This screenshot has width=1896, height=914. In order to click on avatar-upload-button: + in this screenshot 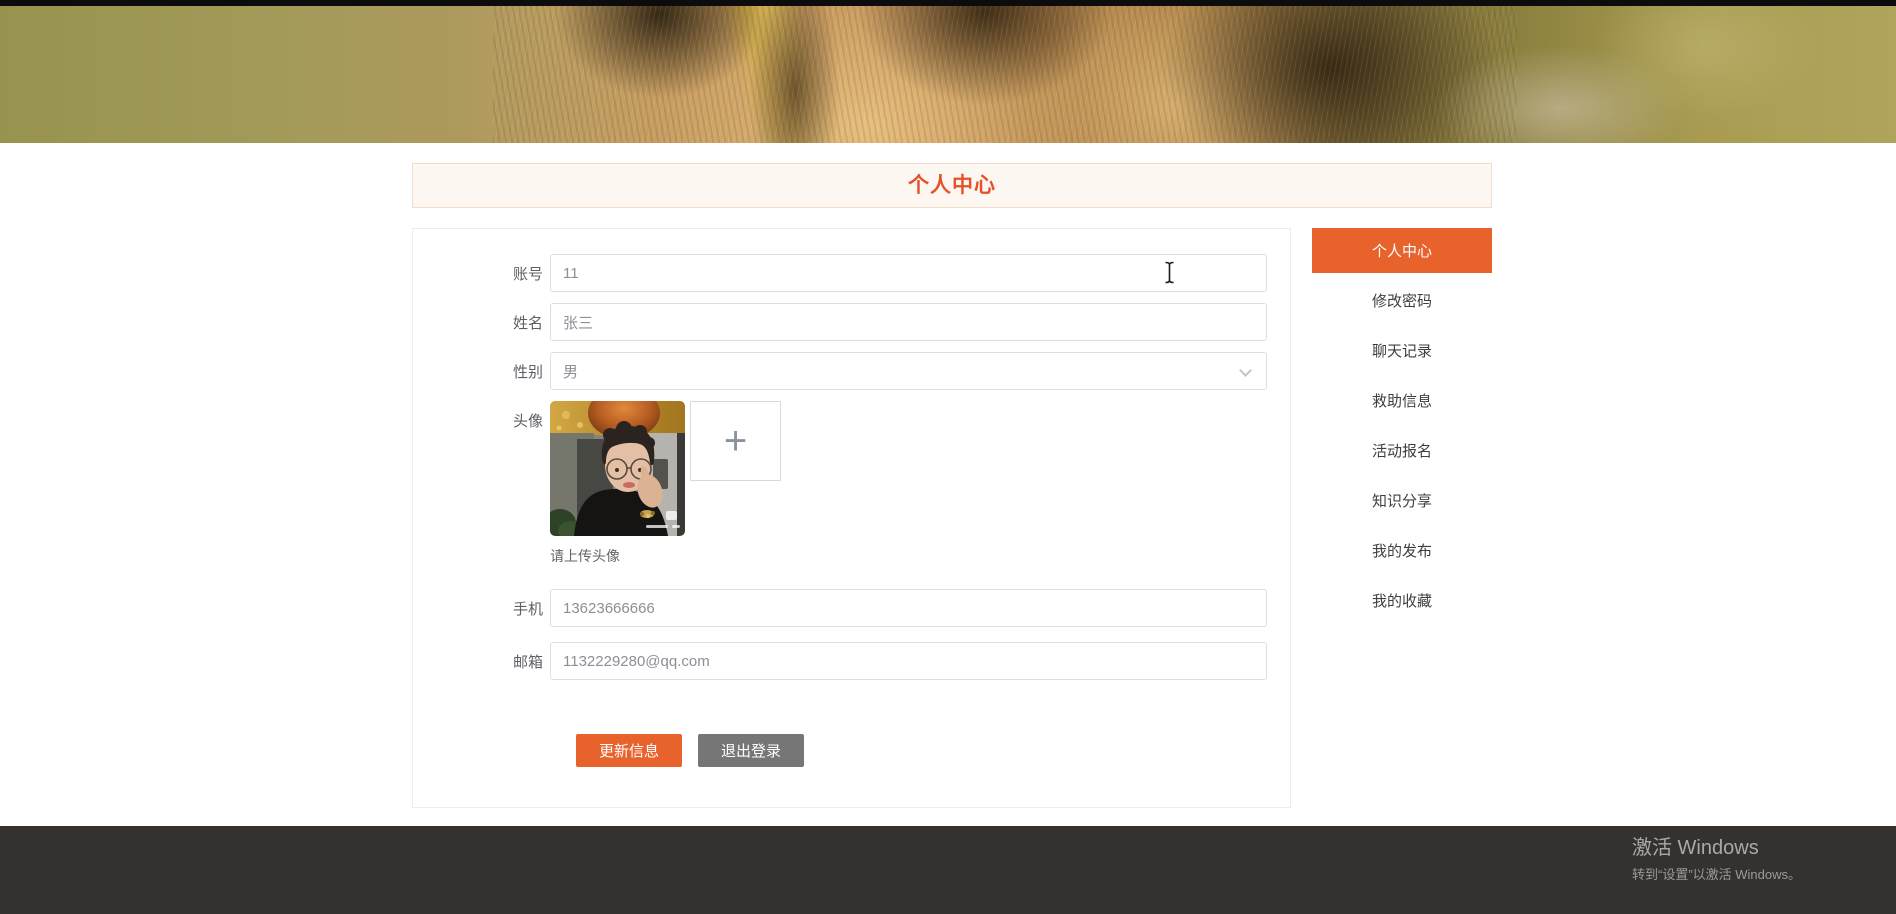, I will do `click(735, 441)`.